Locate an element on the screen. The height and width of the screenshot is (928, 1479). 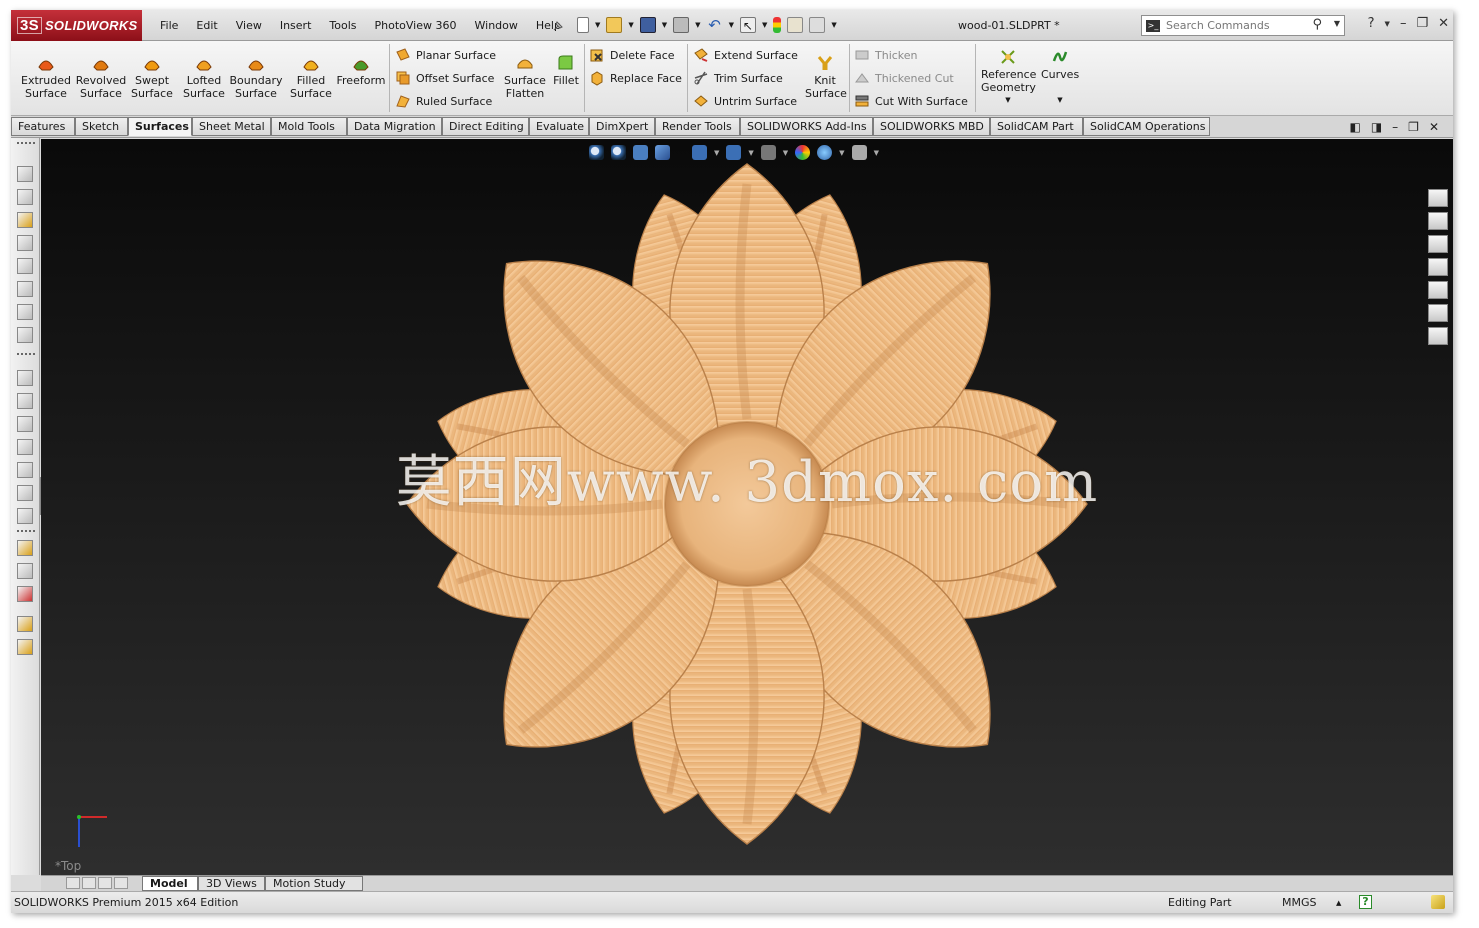
solidworks-forum-icon is located at coordinates (1438, 336).